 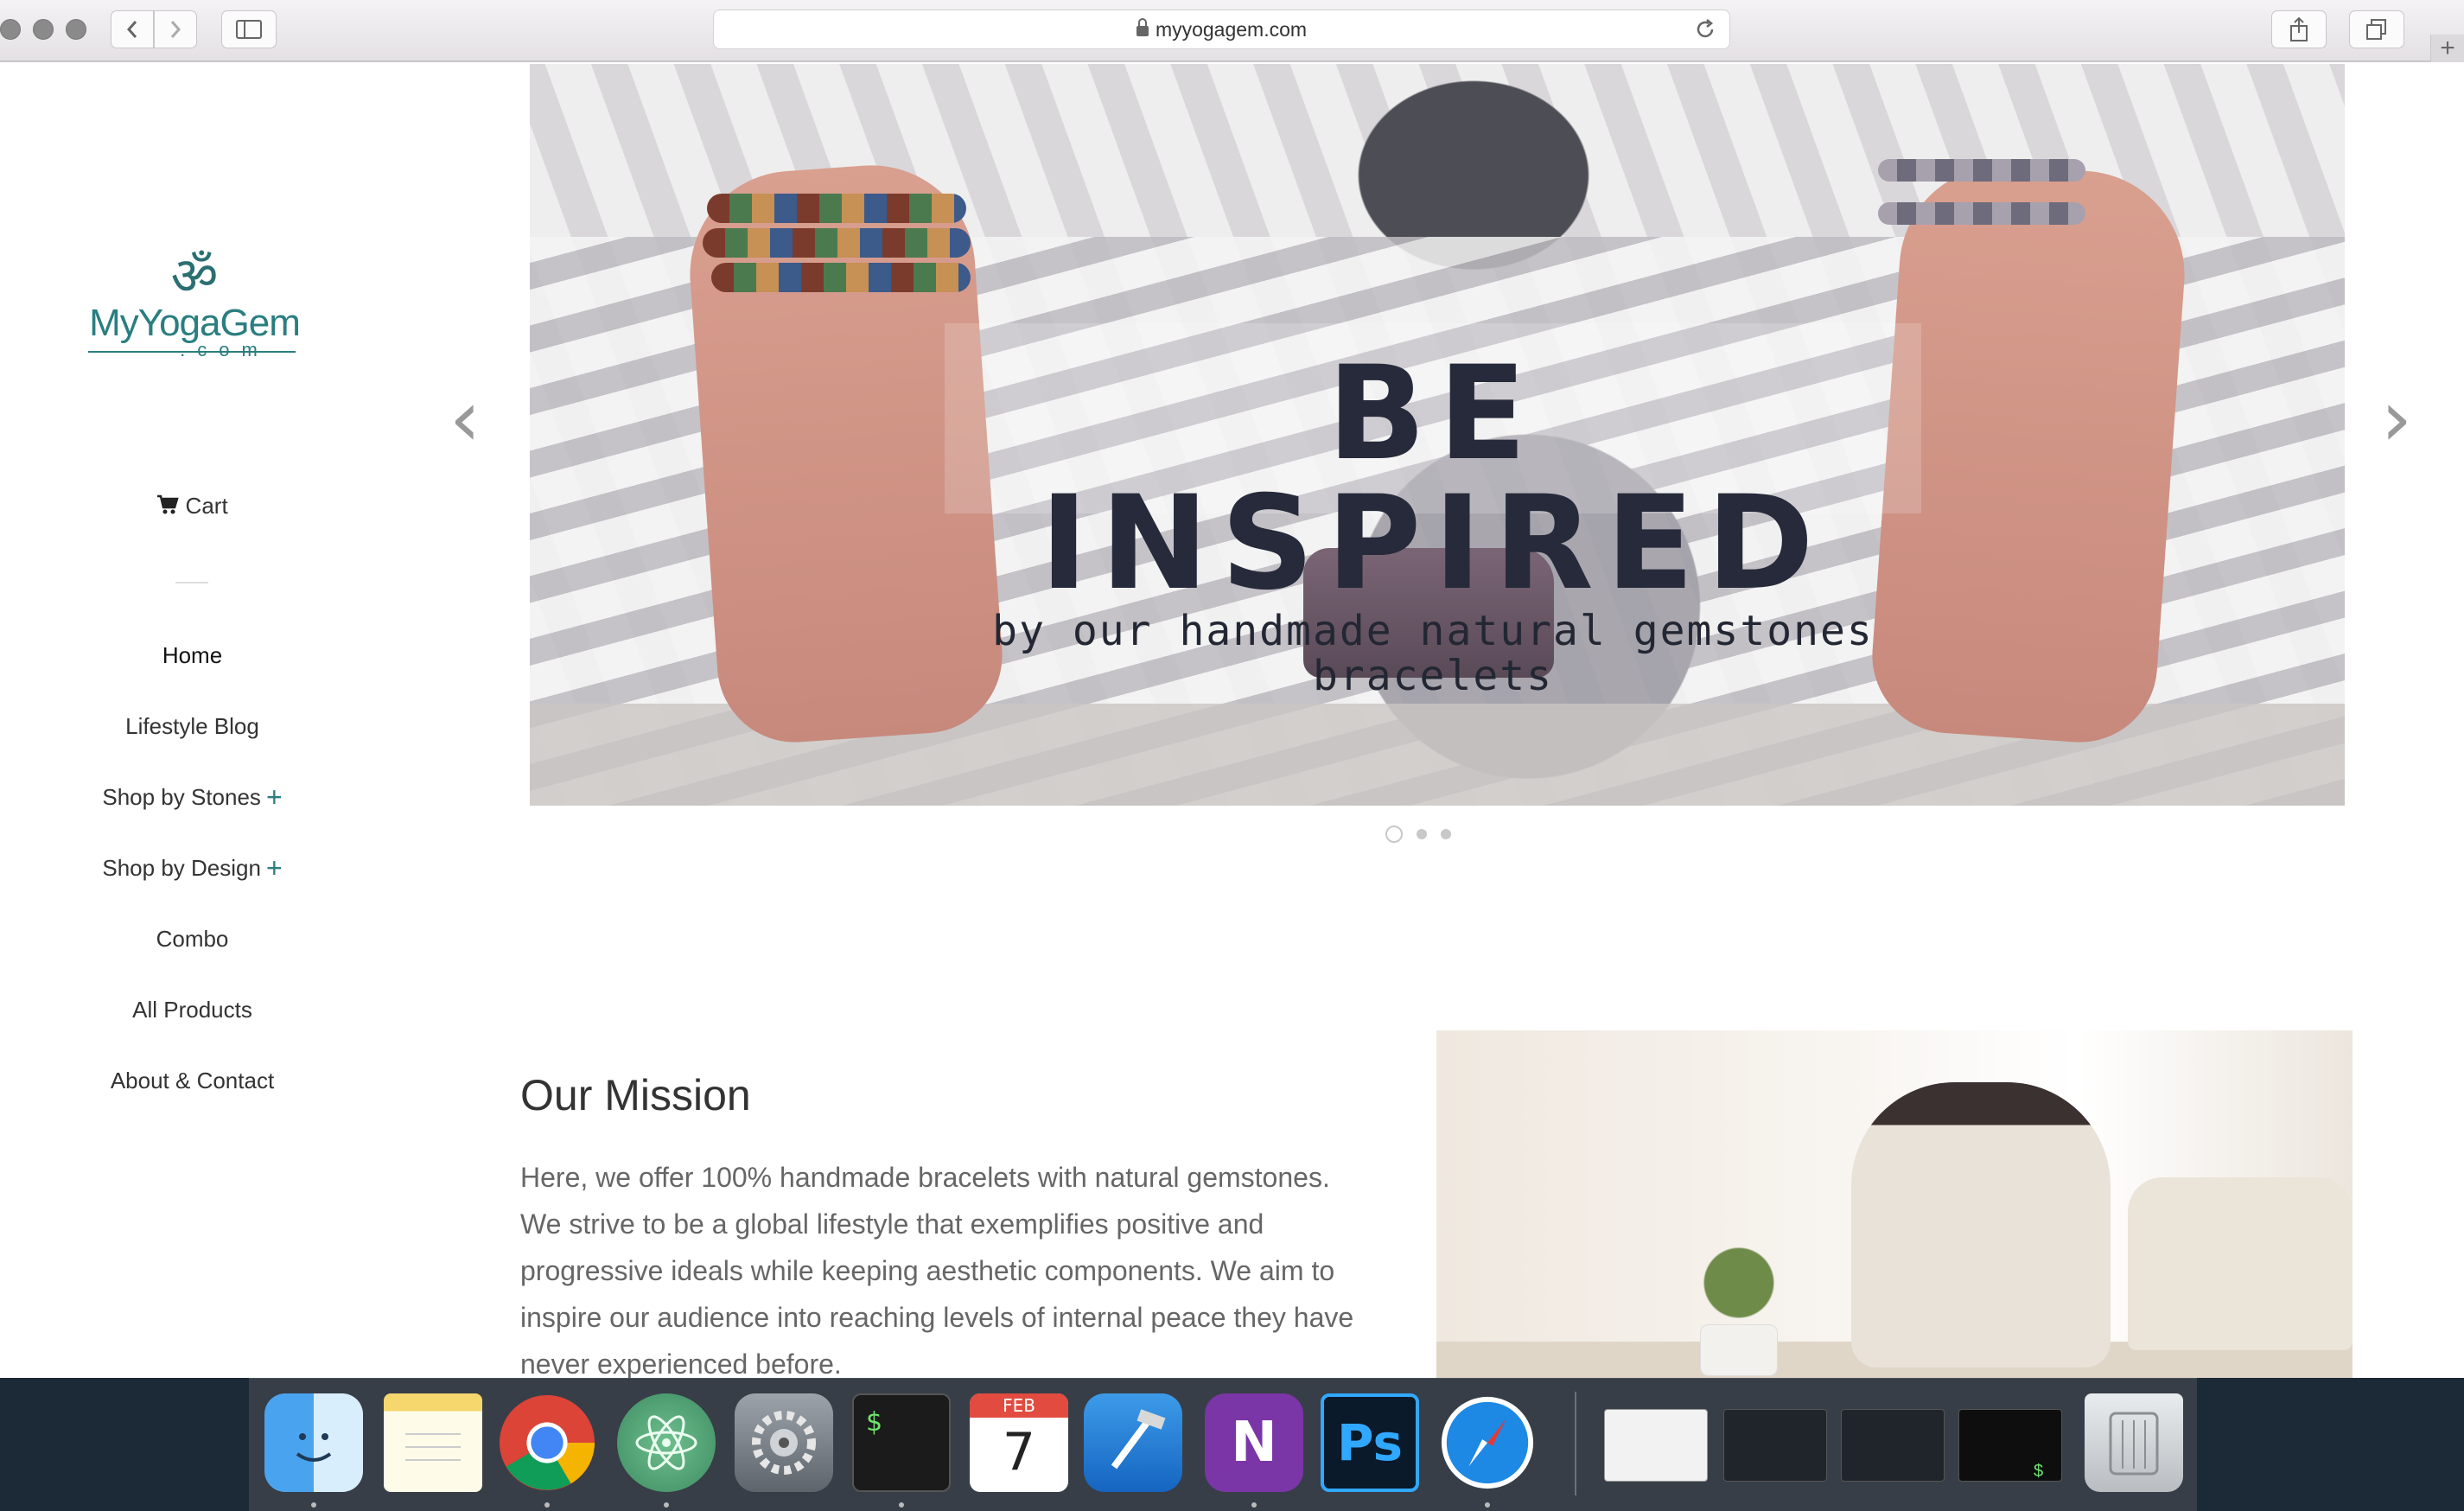 I want to click on system-preferences-gear-icon, so click(x=784, y=1443).